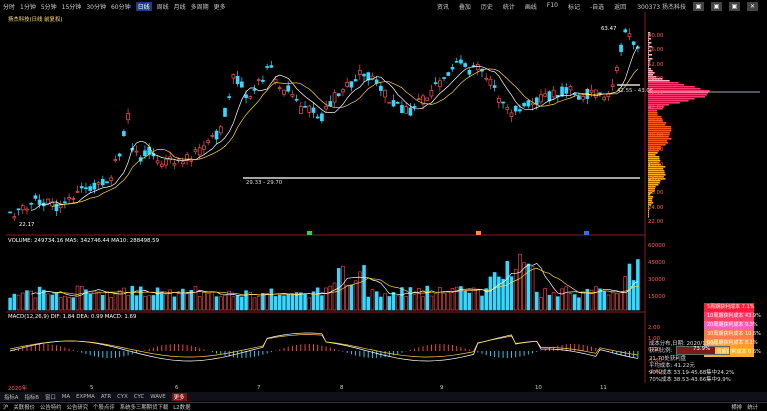 The image size is (767, 411). I want to click on status-link-1: 关联报价, so click(24, 407).